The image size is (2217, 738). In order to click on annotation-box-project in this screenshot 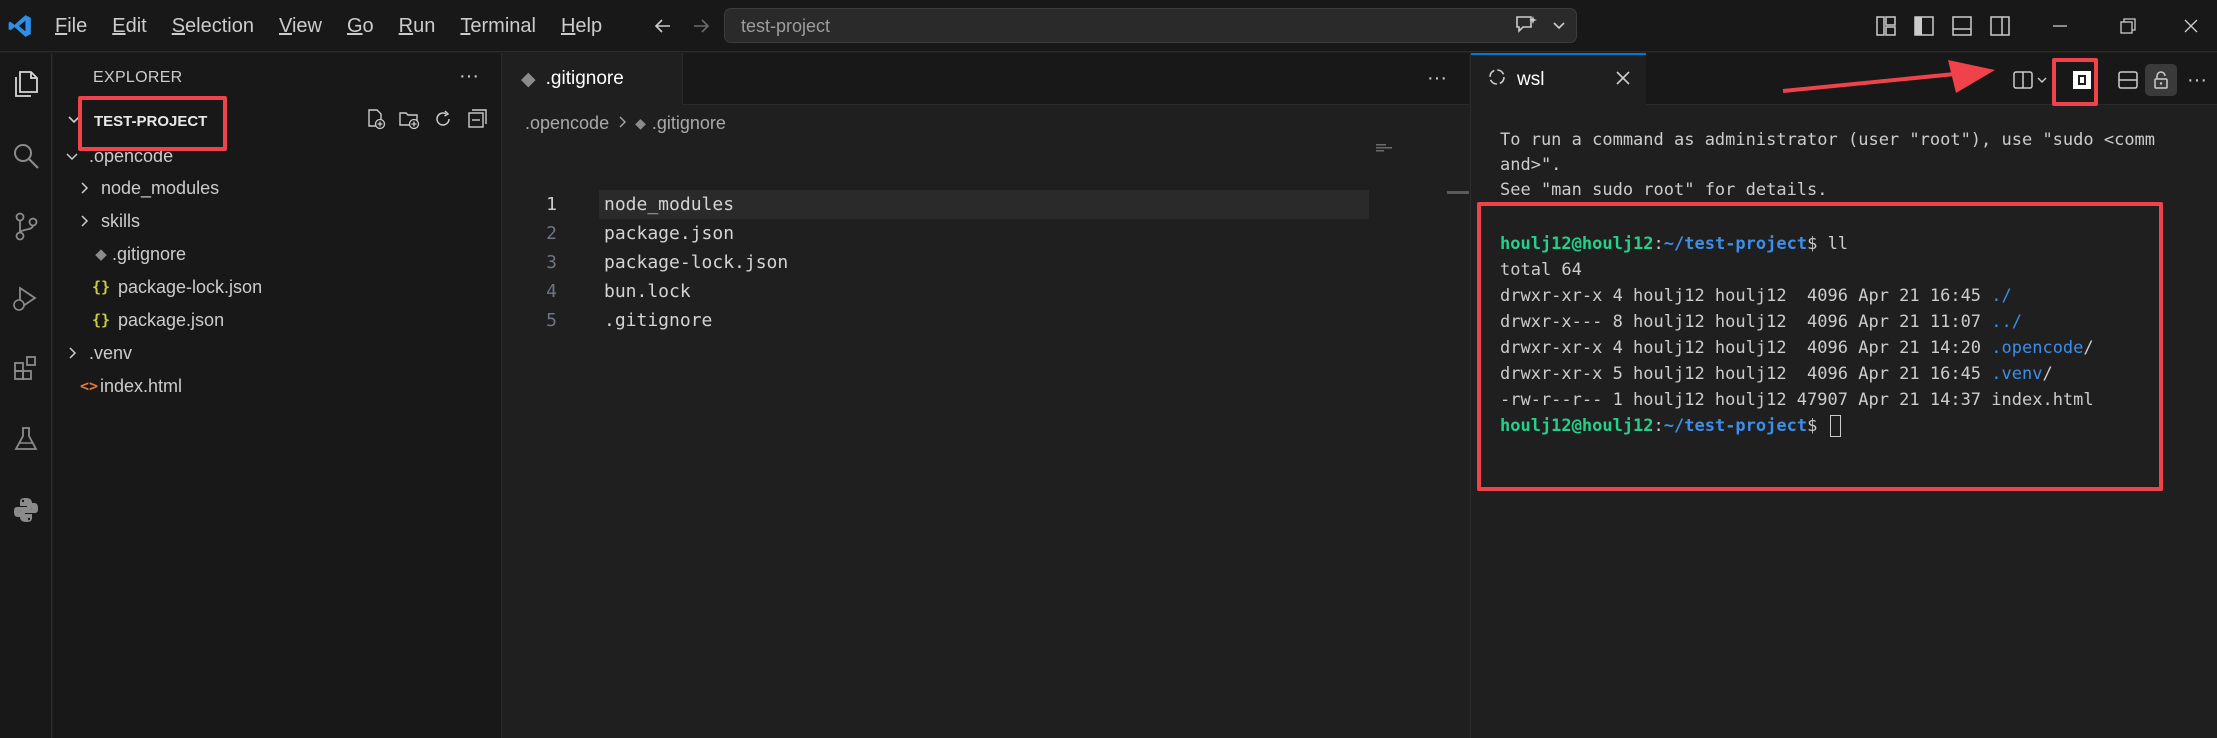, I will do `click(152, 123)`.